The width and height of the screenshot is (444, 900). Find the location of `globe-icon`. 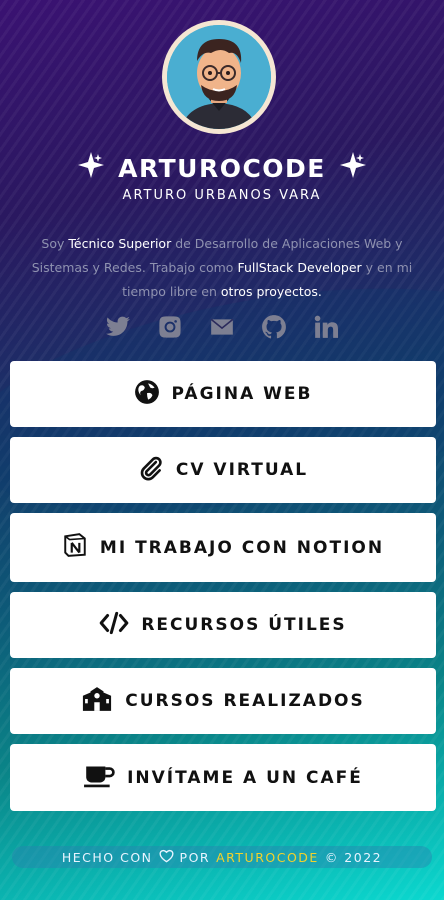

globe-icon is located at coordinates (147, 394).